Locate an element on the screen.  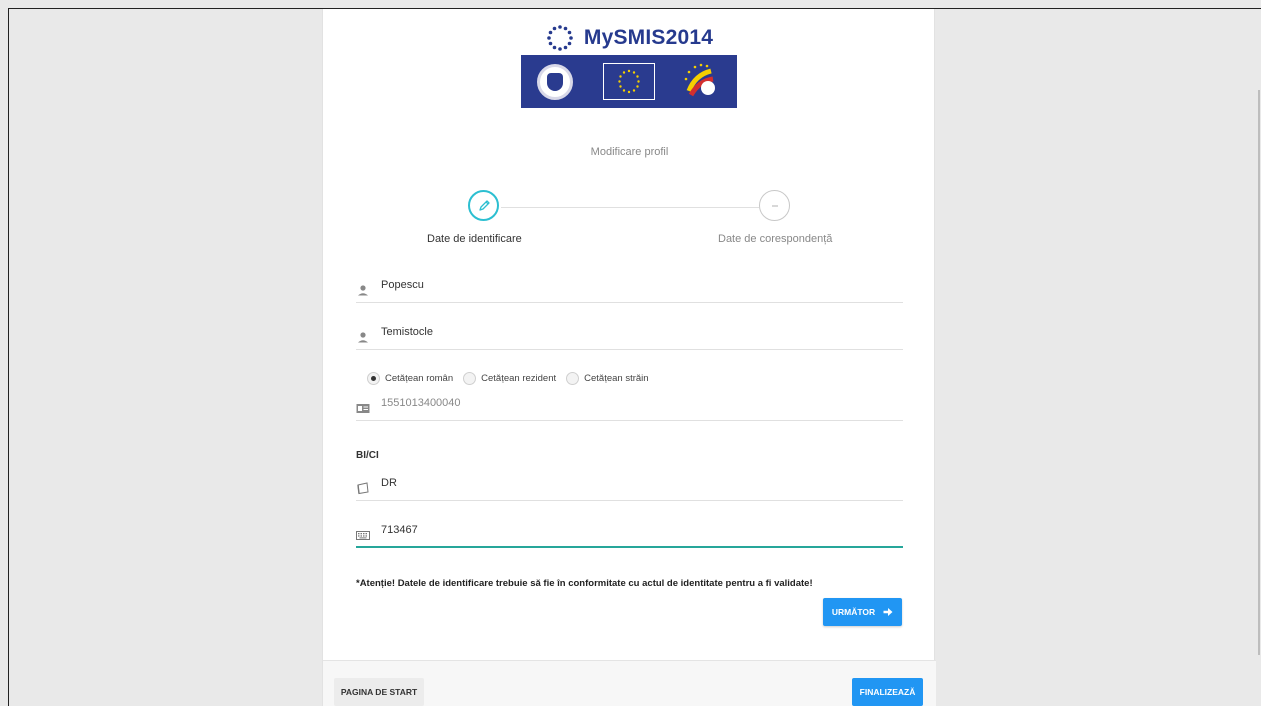
step-1-indicator is located at coordinates (483, 205).